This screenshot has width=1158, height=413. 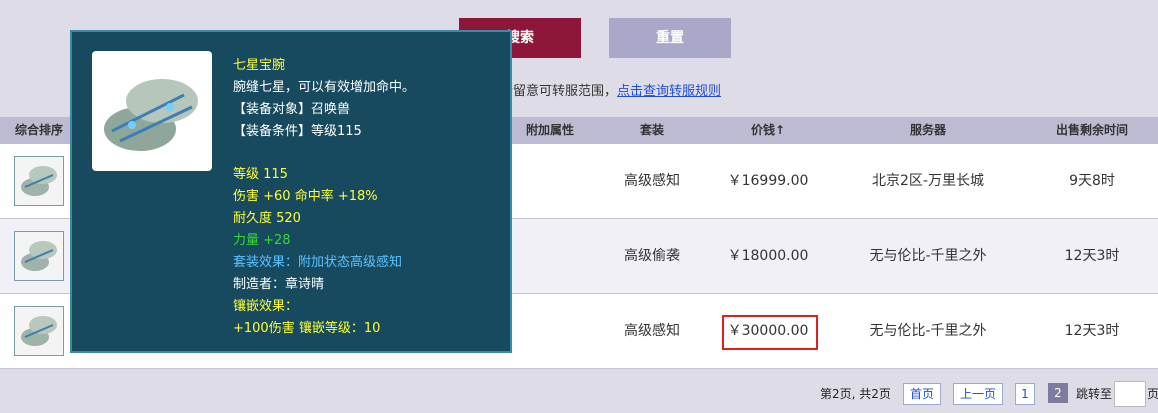 What do you see at coordinates (1094, 394) in the screenshot?
I see `jump-label: 跳转至` at bounding box center [1094, 394].